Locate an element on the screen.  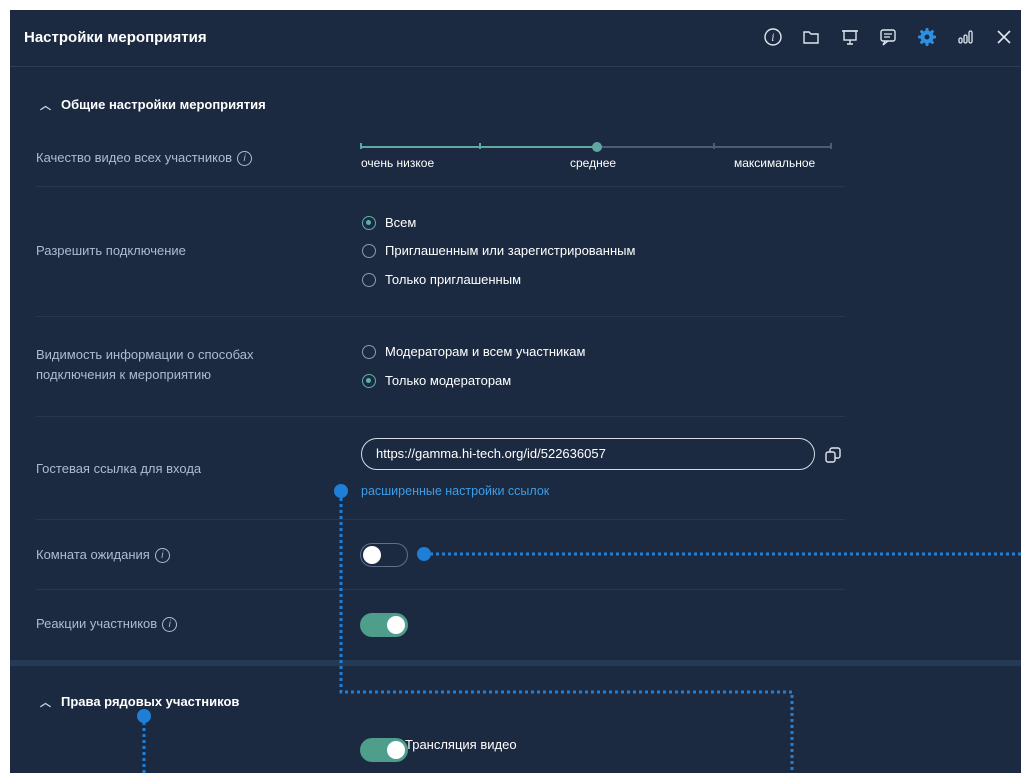
radio-label: Модераторам и всем участникам is located at coordinates (485, 351).